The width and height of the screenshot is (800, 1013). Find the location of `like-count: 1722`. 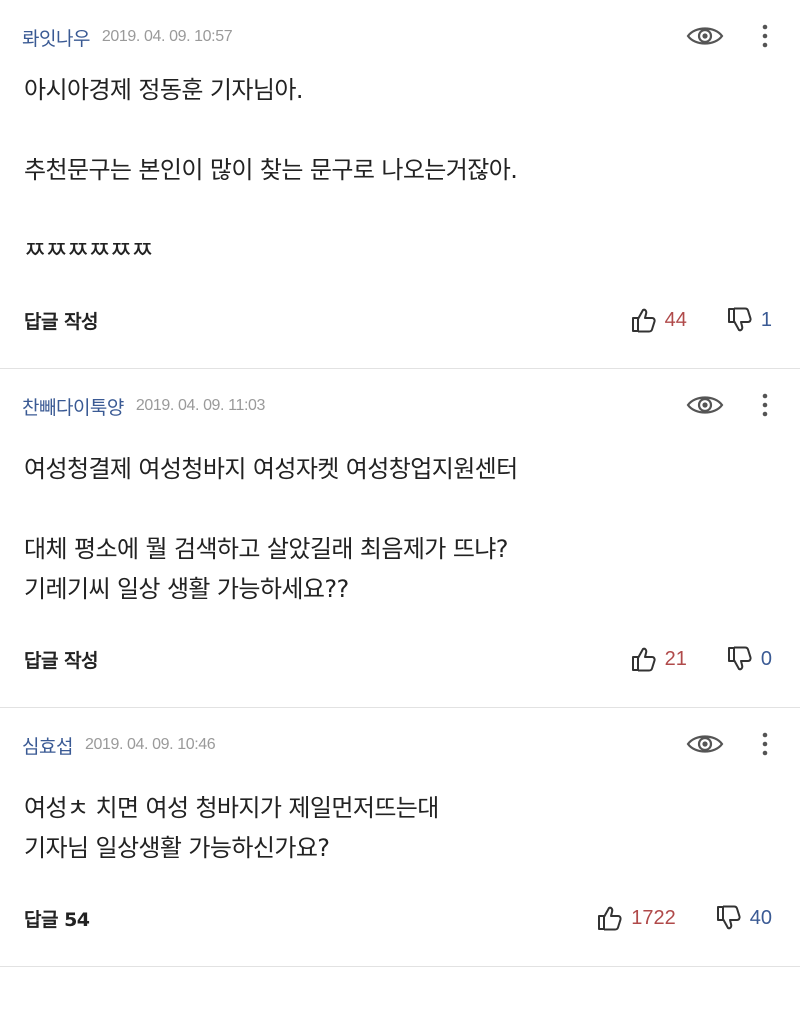

like-count: 1722 is located at coordinates (653, 917).